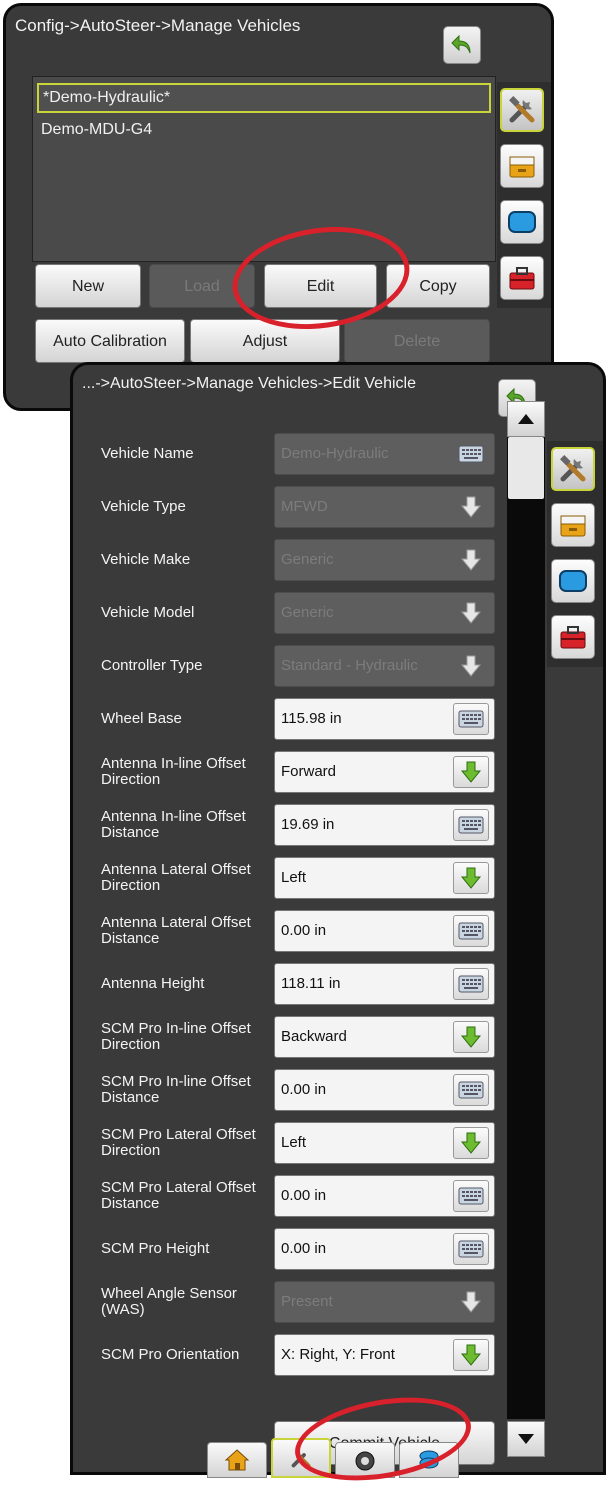  I want to click on field-value: 115.98 in, so click(311, 718).